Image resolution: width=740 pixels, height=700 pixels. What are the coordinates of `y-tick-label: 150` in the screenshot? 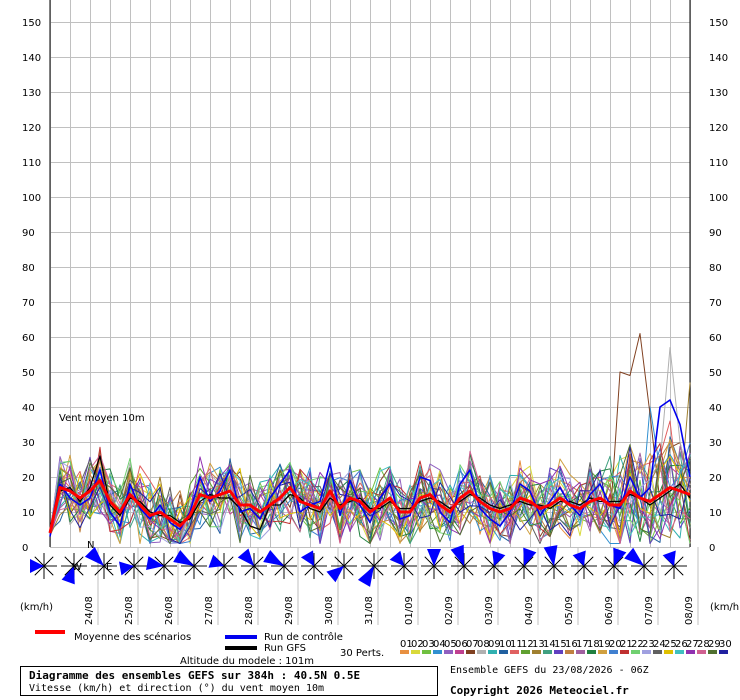 It's located at (31, 23).